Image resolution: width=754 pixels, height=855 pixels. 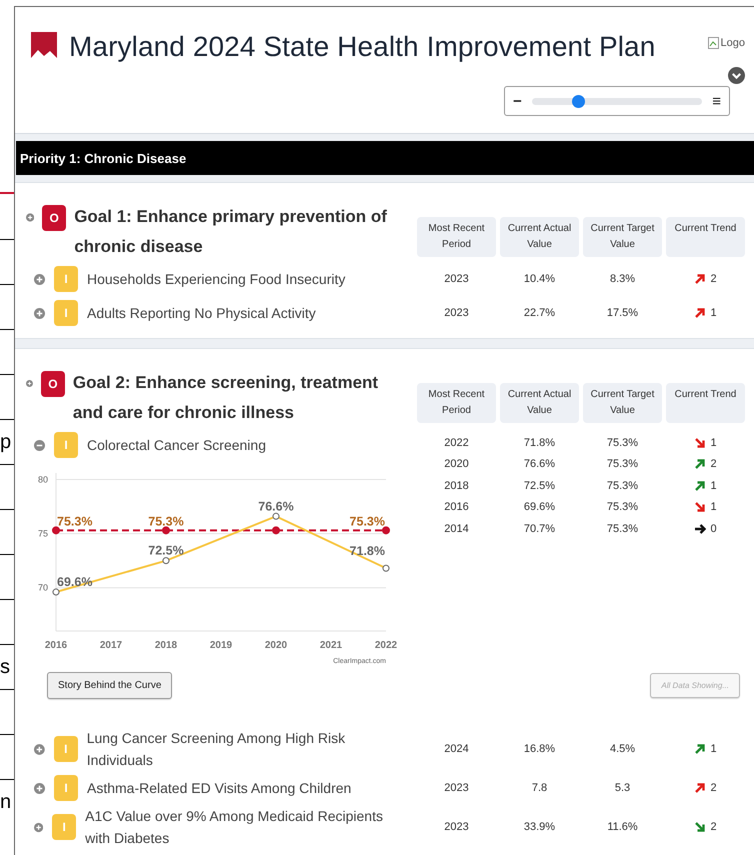 What do you see at coordinates (276, 645) in the screenshot?
I see `axis-label: 2020` at bounding box center [276, 645].